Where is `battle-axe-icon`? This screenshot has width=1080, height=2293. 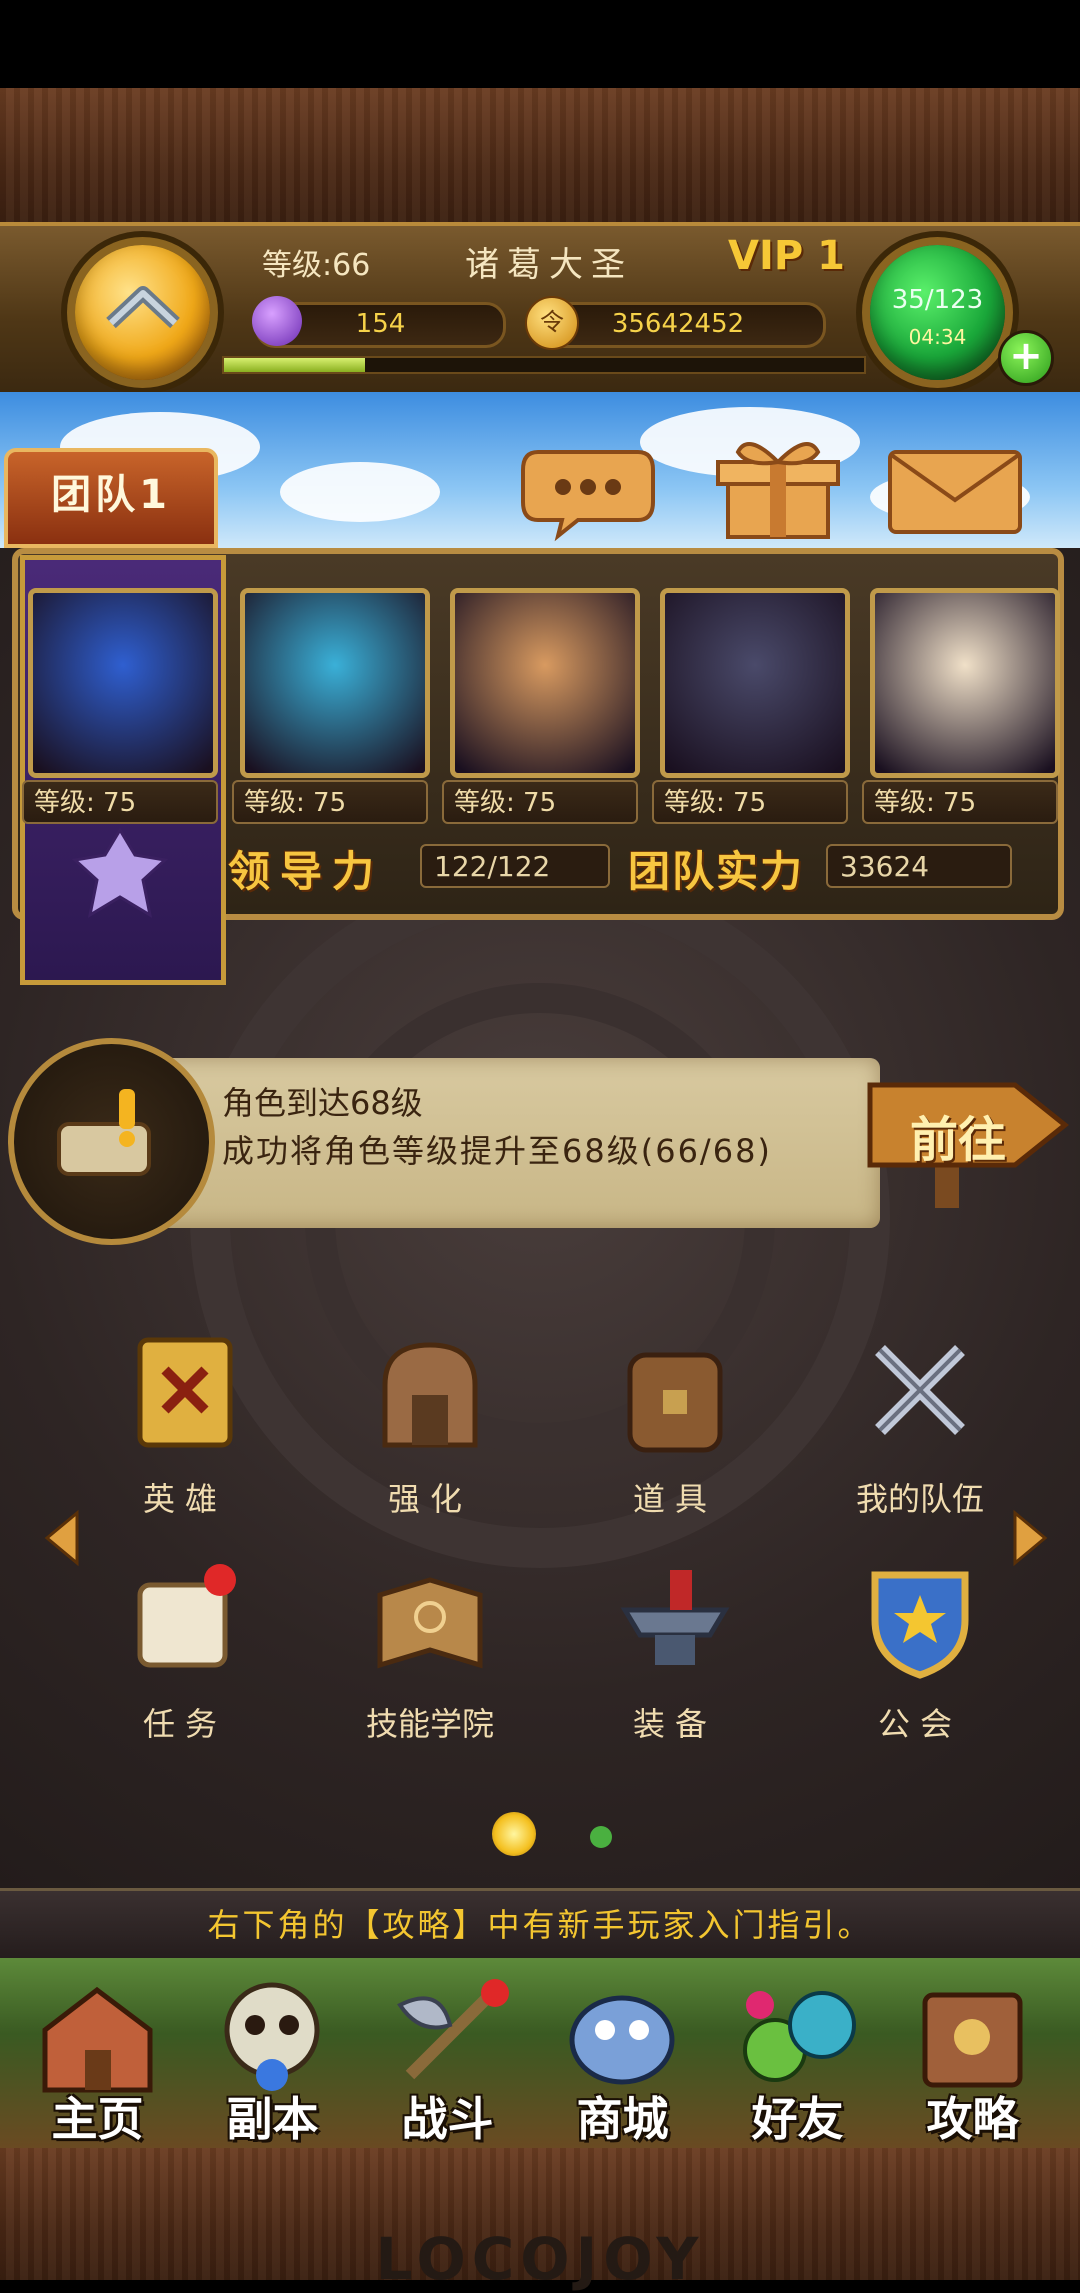
battle-axe-icon is located at coordinates (453, 2029).